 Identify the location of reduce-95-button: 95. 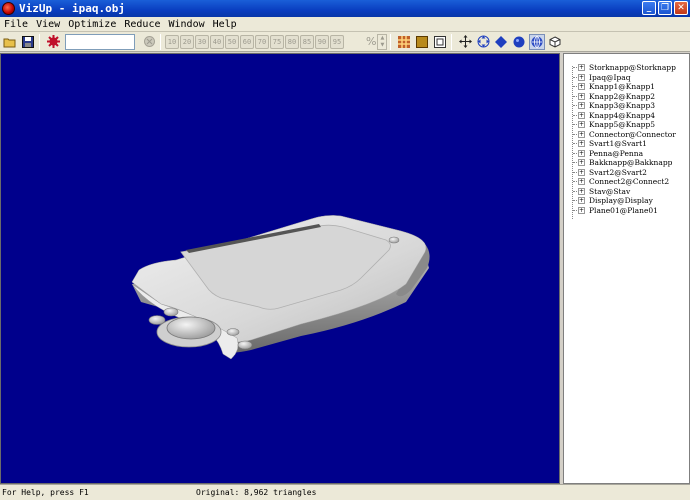
(337, 41).